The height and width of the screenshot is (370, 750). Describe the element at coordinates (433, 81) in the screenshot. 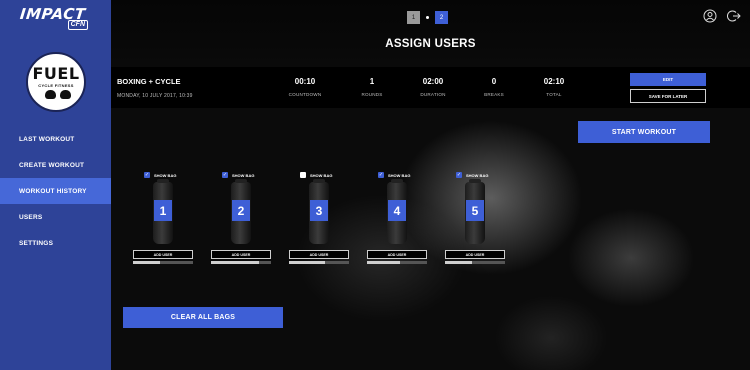

I see `stat-value: 02:00` at that location.